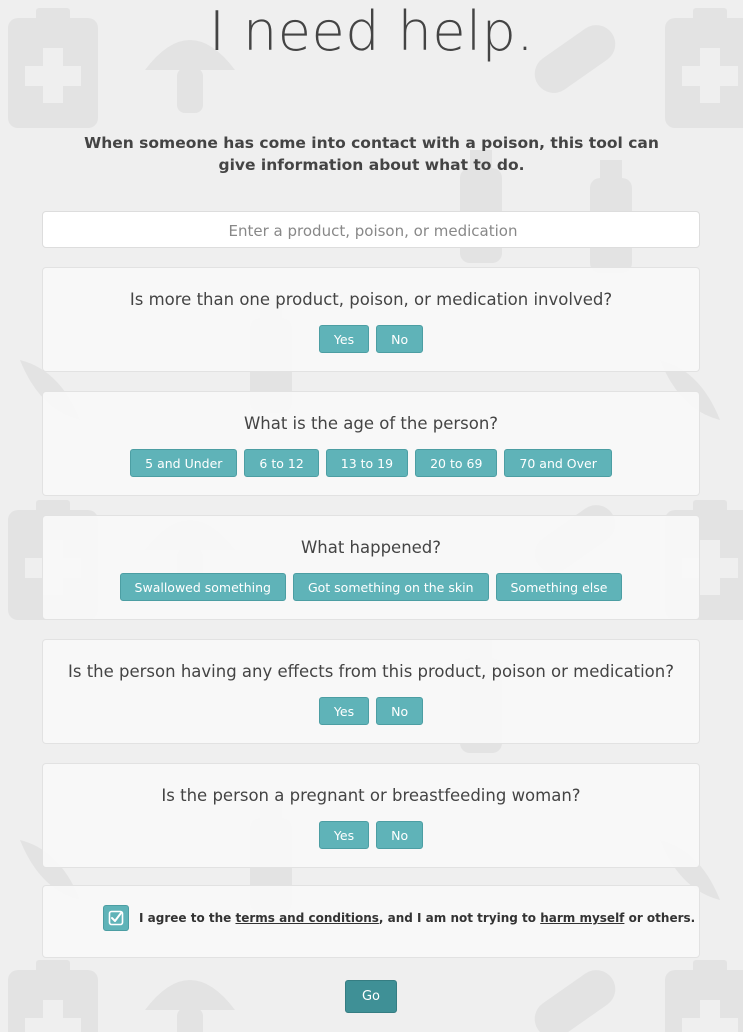  I want to click on go-button: Go, so click(371, 996).